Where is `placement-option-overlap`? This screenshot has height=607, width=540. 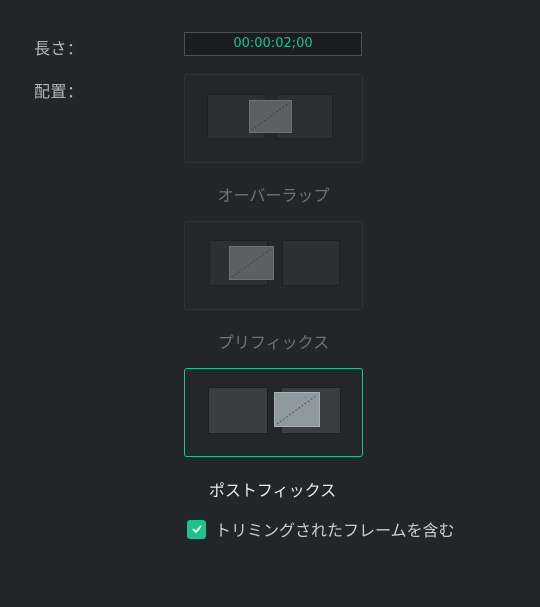 placement-option-overlap is located at coordinates (273, 118).